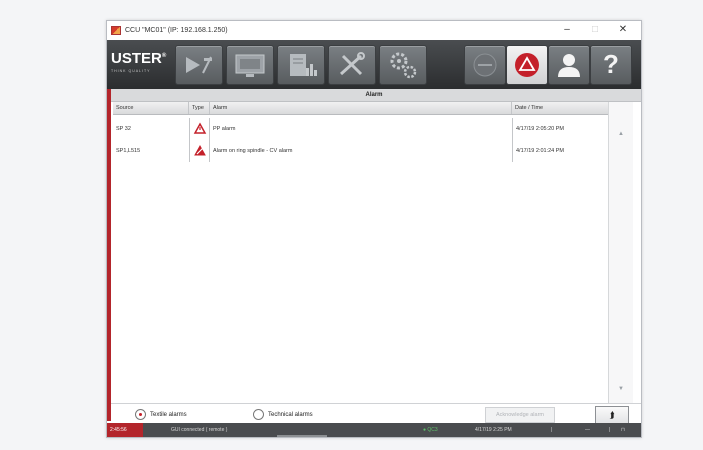 The height and width of the screenshot is (450, 703). I want to click on main-toolbar: USTER® THINK QUALITY ?, so click(374, 64).